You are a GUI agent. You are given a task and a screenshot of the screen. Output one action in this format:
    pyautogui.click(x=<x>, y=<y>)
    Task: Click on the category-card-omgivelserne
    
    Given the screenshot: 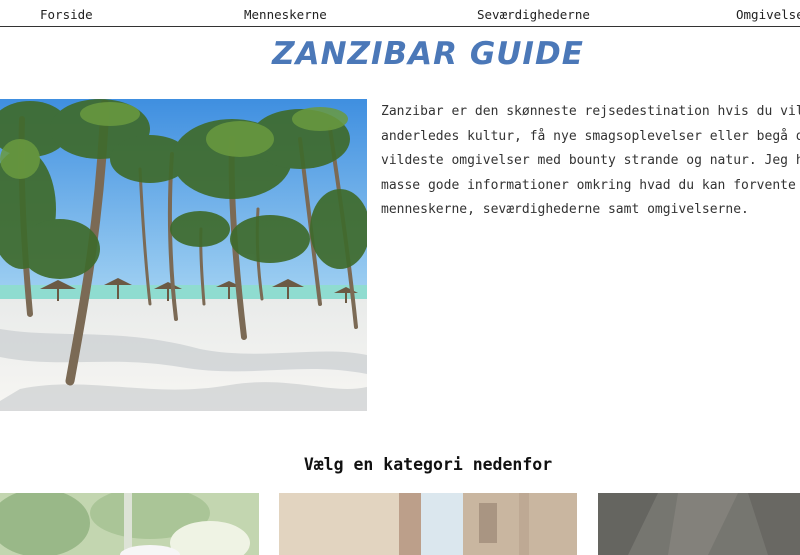 What is the action you would take?
    pyautogui.click(x=699, y=524)
    